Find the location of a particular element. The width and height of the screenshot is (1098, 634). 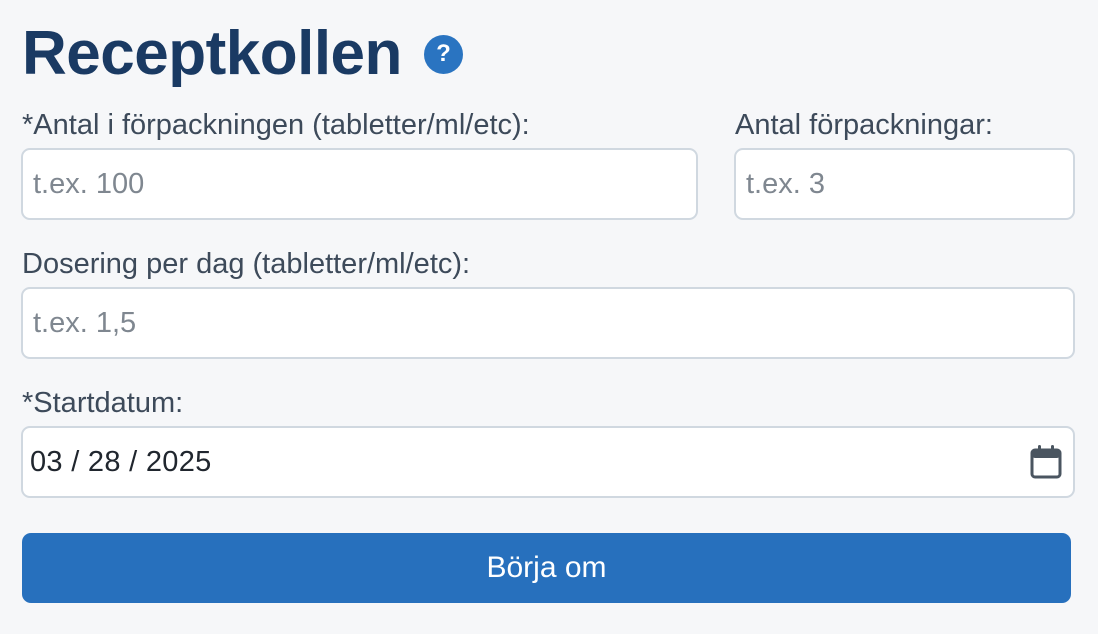

package-count-input is located at coordinates (909, 184).